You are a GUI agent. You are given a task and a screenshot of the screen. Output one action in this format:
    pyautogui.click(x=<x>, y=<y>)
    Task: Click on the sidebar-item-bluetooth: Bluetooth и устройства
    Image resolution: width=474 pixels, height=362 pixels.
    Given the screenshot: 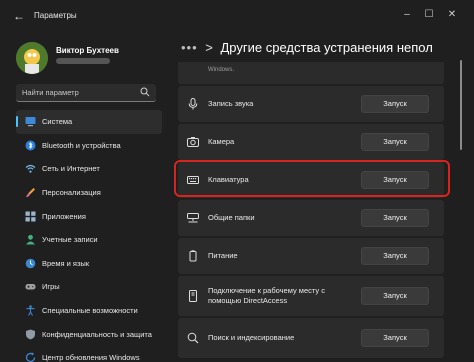 What is the action you would take?
    pyautogui.click(x=89, y=146)
    